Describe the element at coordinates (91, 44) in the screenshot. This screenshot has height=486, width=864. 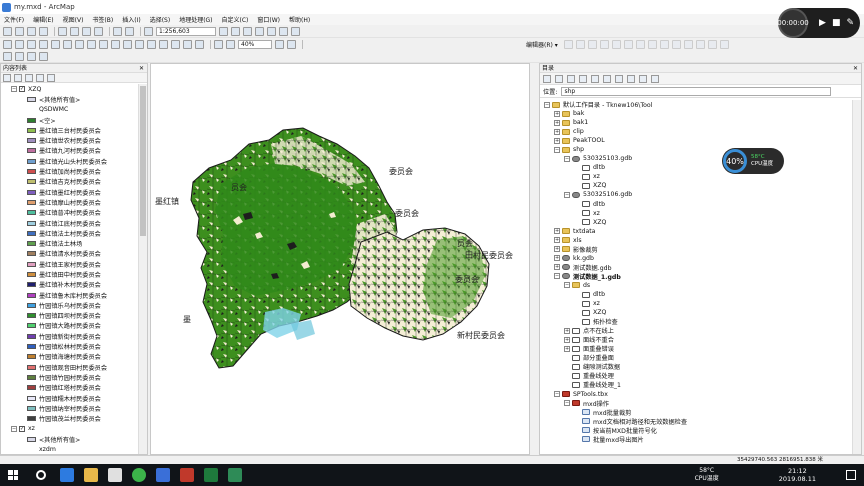
I see `forward-extent-icon` at that location.